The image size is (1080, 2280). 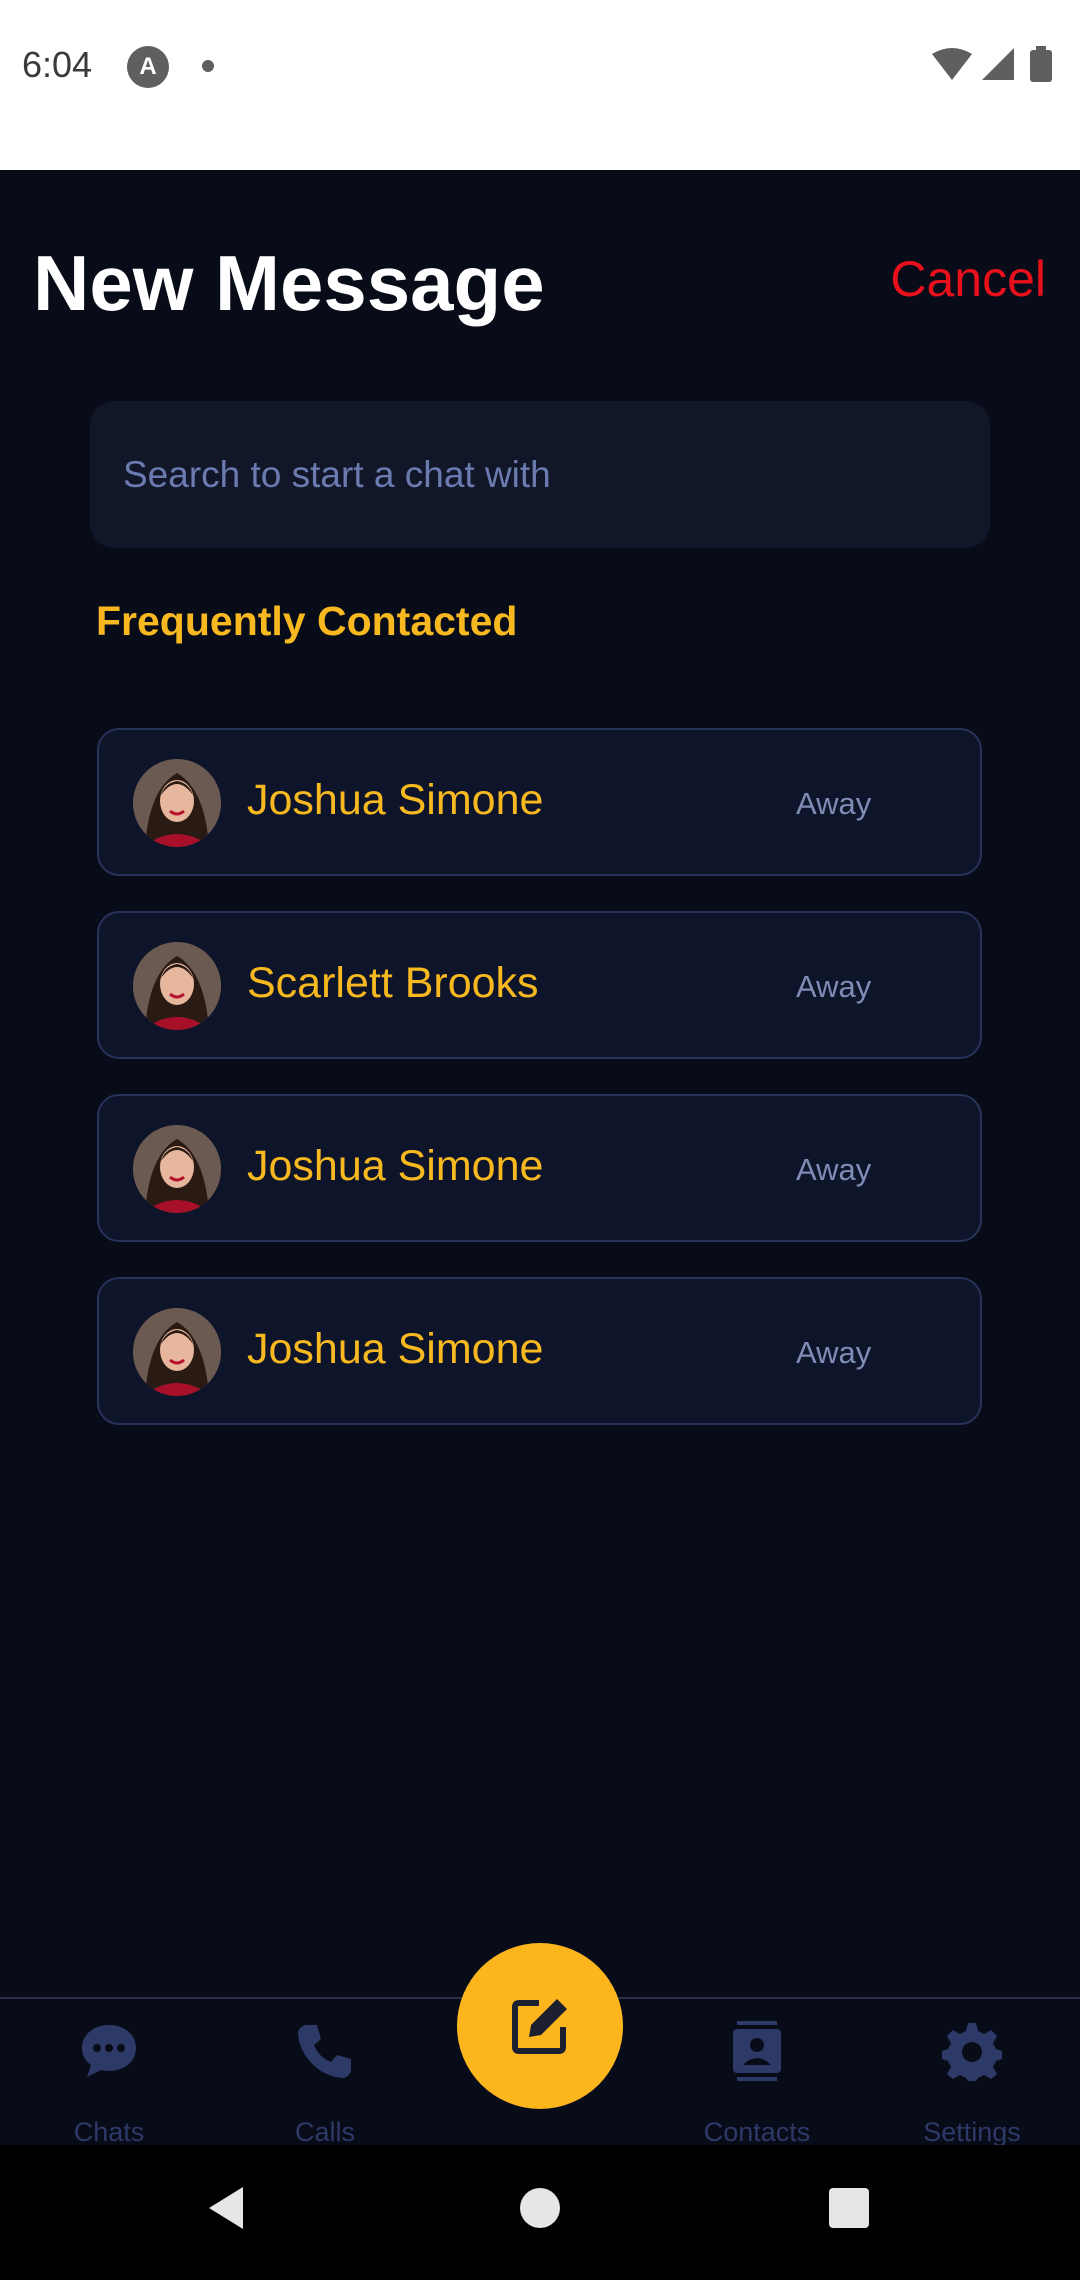 What do you see at coordinates (208, 66) in the screenshot?
I see `notification-dot-icon` at bounding box center [208, 66].